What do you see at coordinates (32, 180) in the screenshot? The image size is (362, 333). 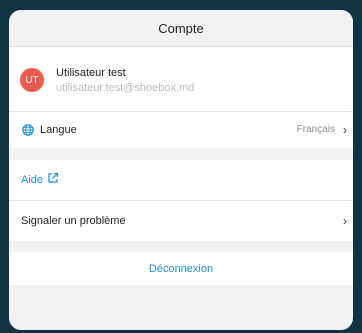 I see `help-label: Aide` at bounding box center [32, 180].